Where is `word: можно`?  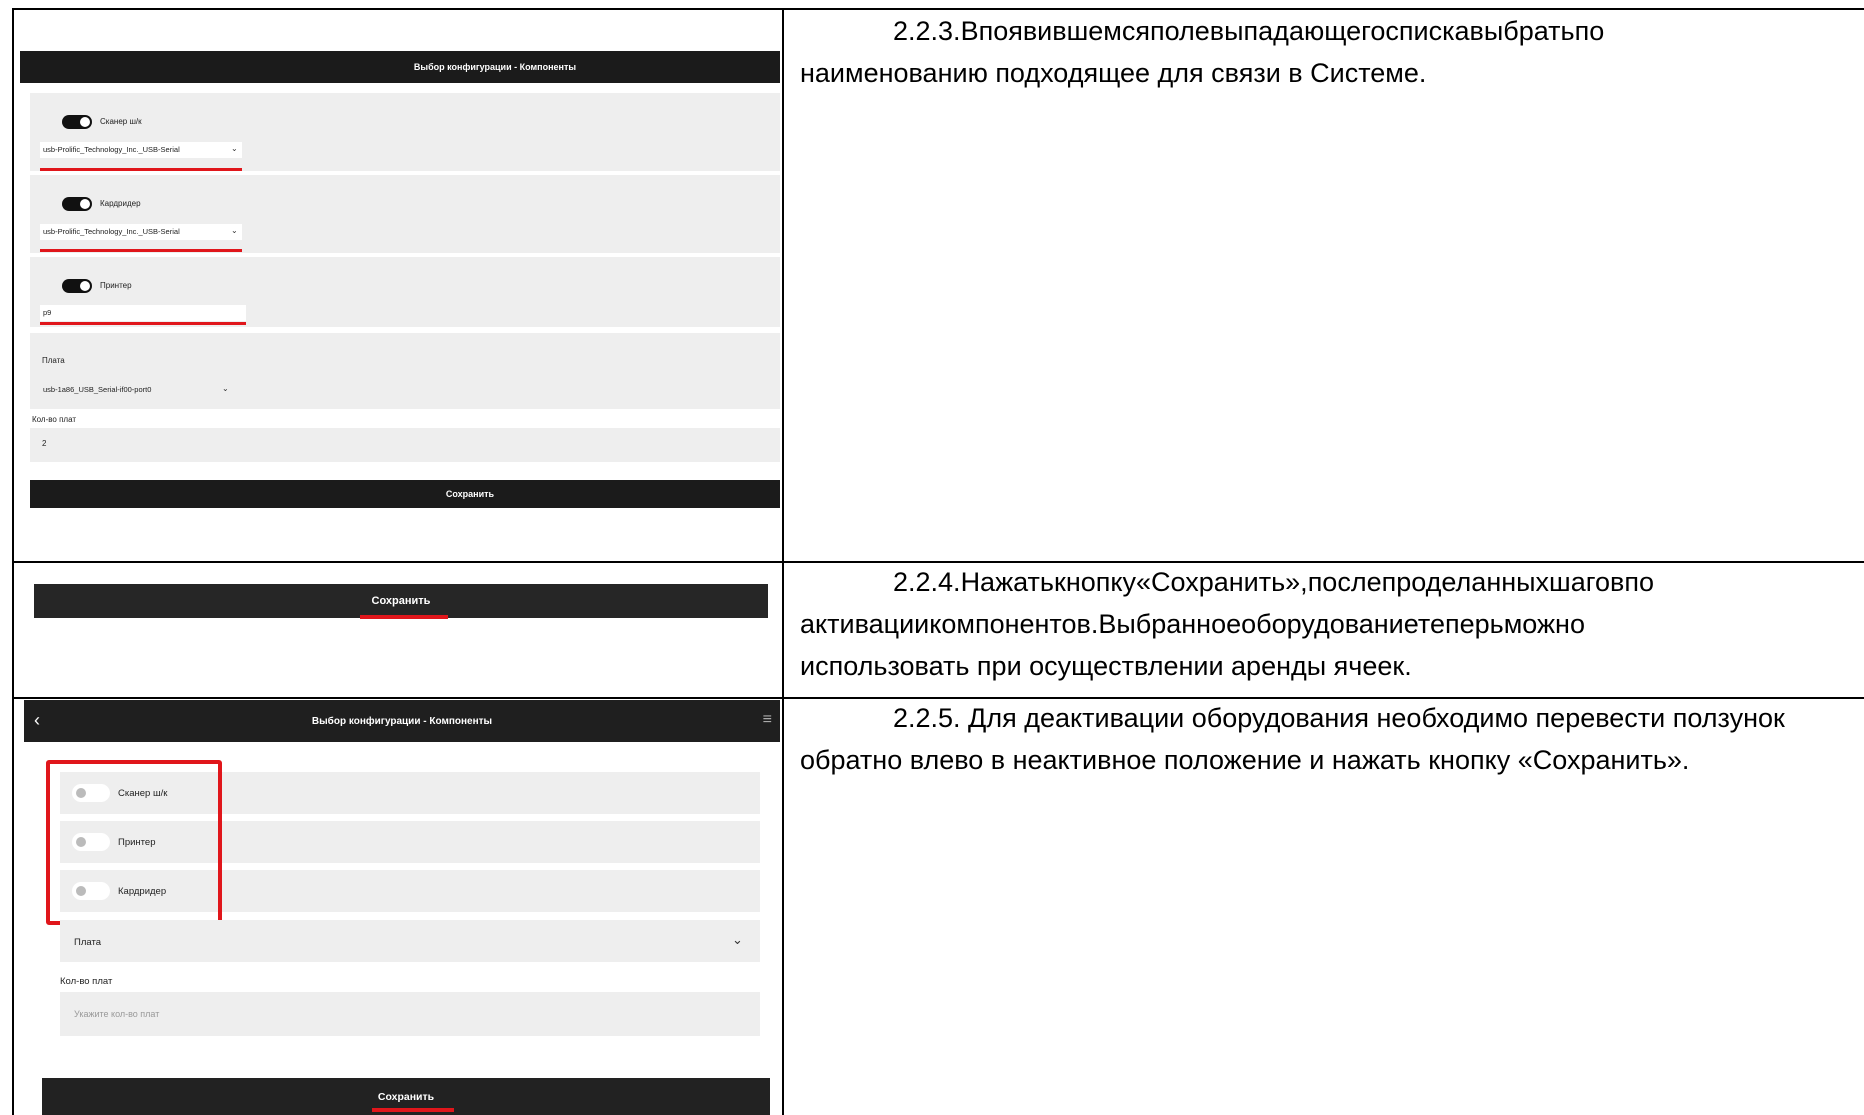
word: можно is located at coordinates (1544, 624).